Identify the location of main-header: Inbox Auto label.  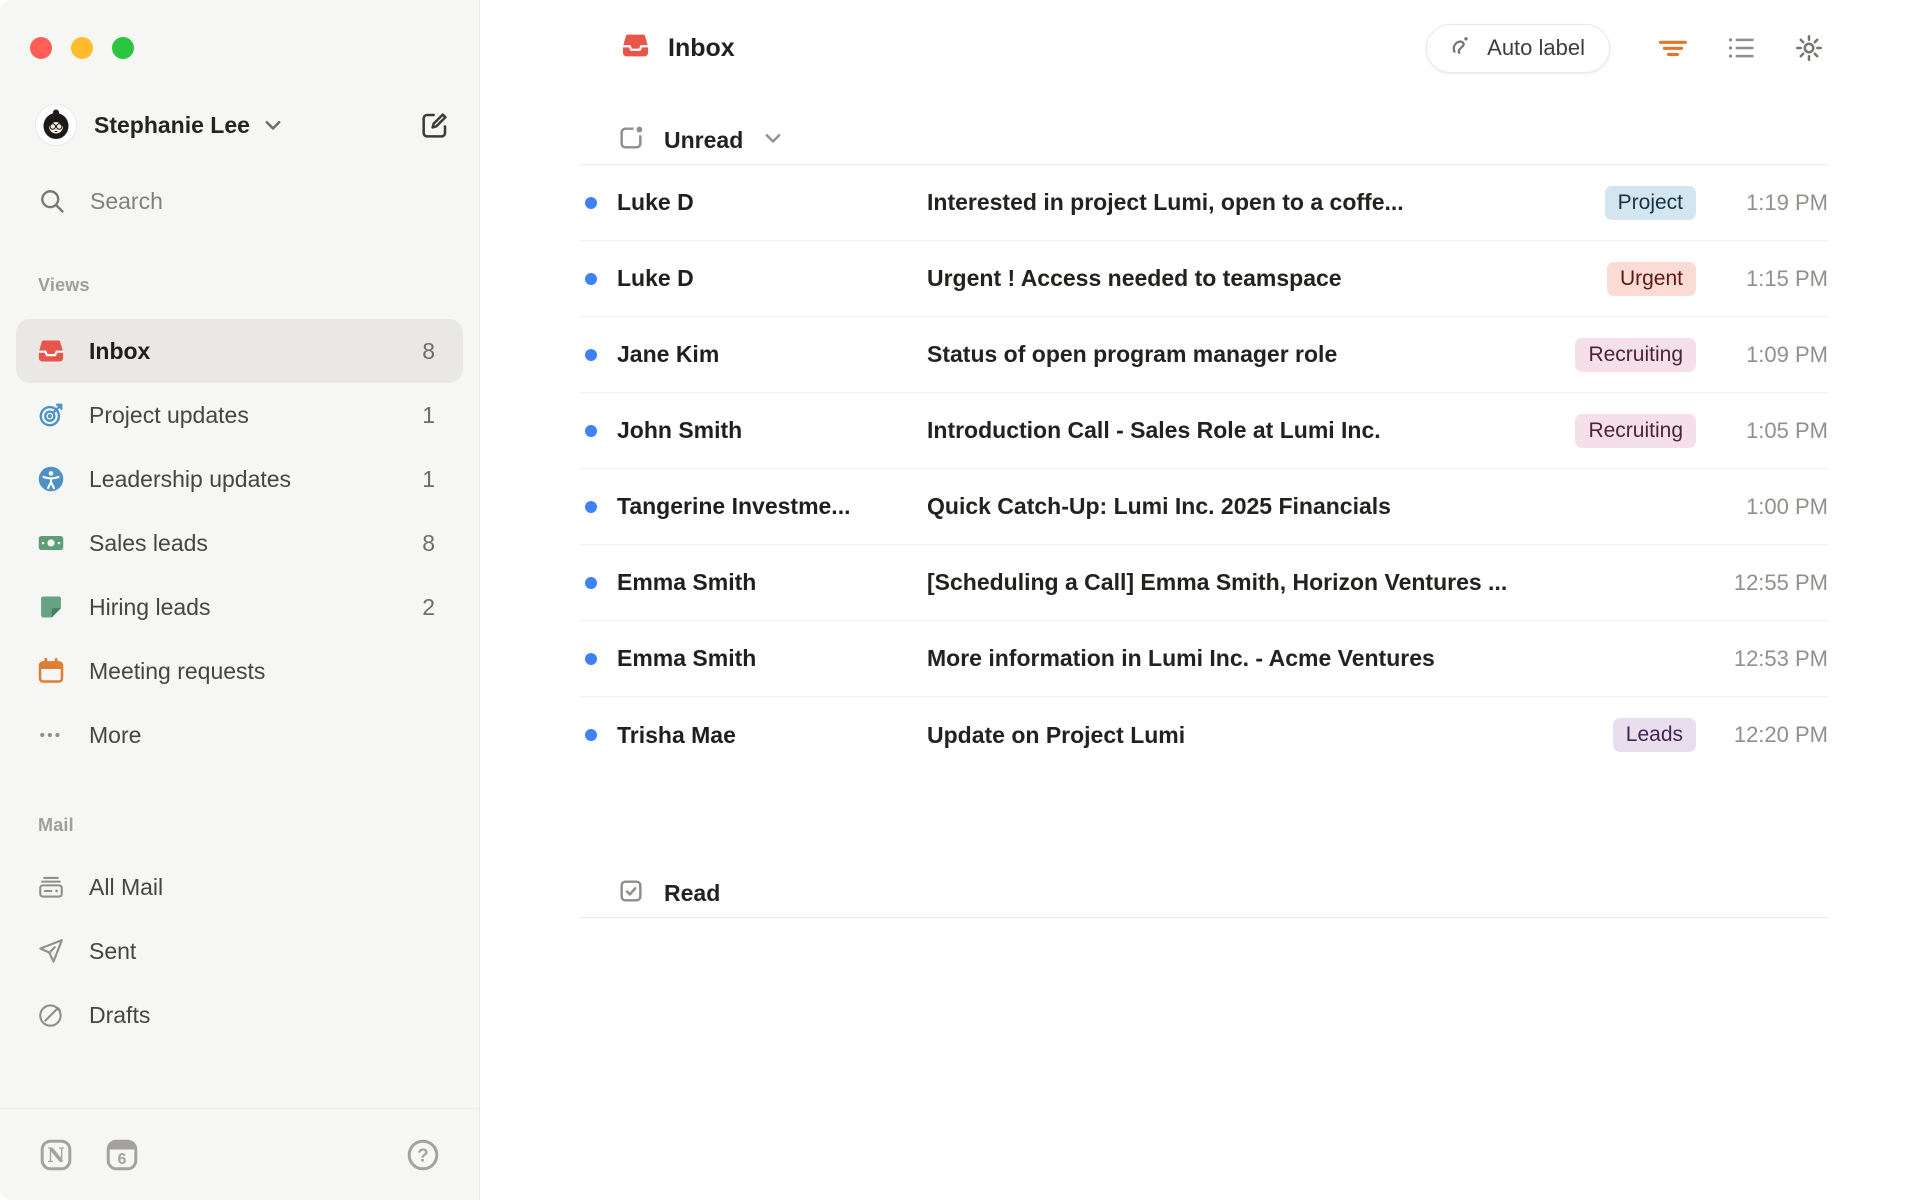
(1204, 48).